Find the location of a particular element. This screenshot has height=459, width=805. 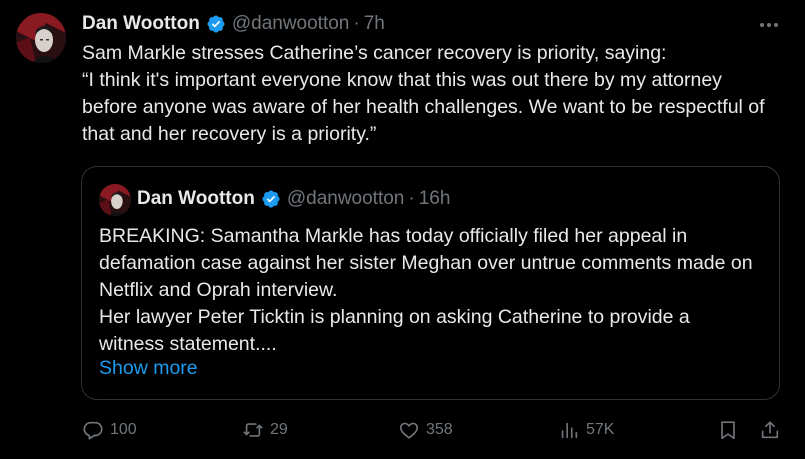

reply-button: 100 is located at coordinates (109, 430).